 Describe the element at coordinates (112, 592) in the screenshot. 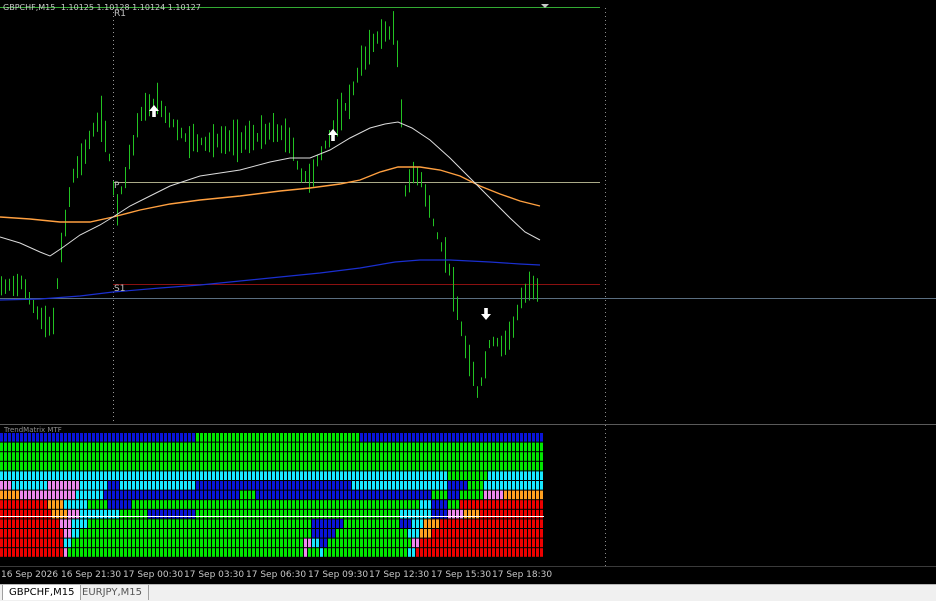

I see `tab-eurjpy: EURJPY,M15` at that location.